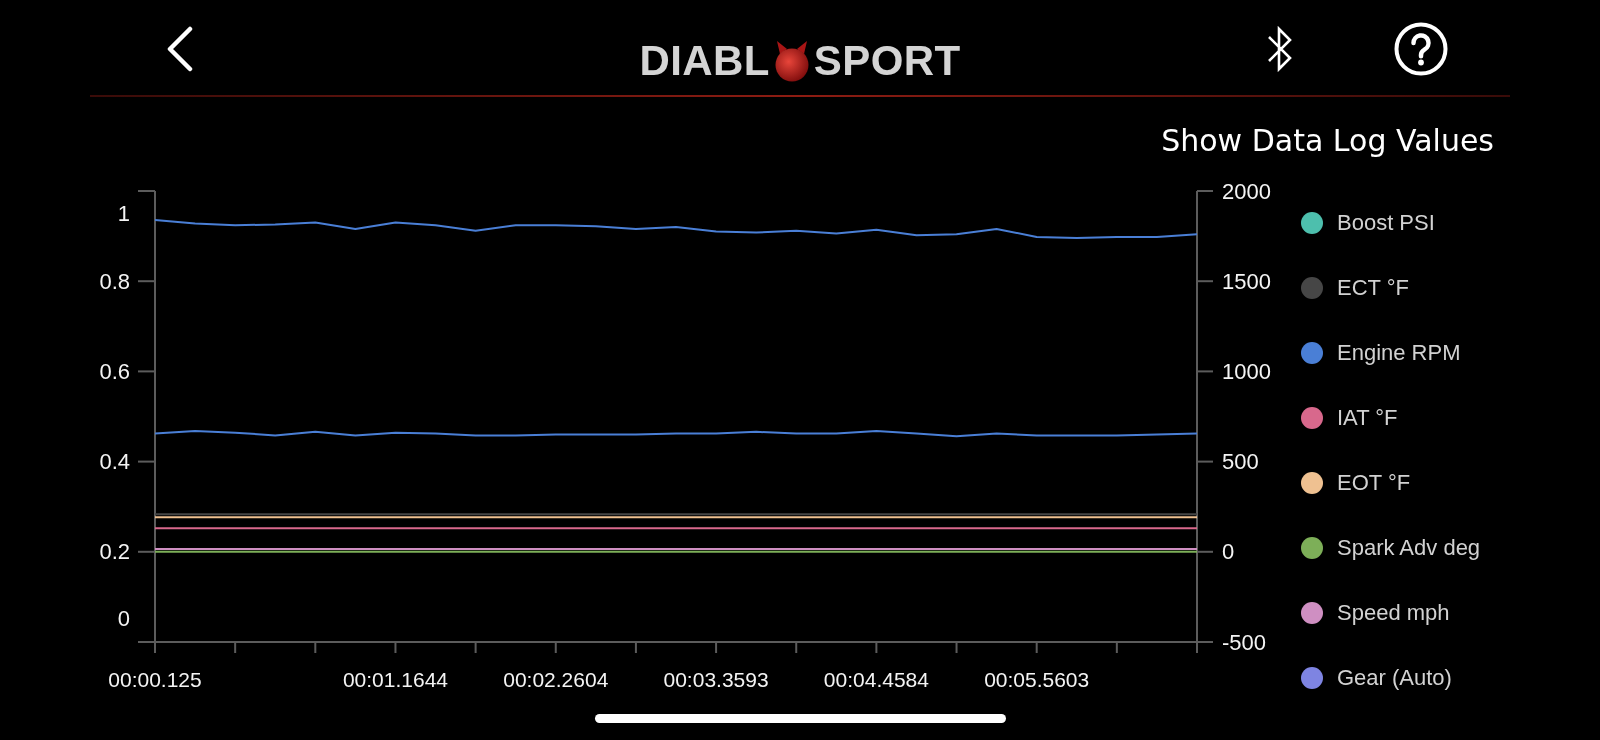 This screenshot has width=1600, height=740. I want to click on legend-label: Speed mph, so click(1393, 612).